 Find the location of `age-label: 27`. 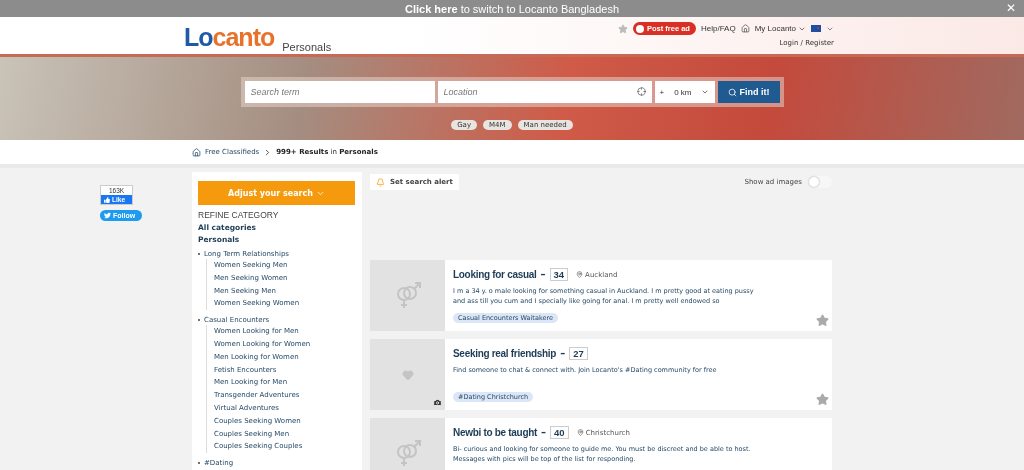

age-label: 27 is located at coordinates (578, 353).